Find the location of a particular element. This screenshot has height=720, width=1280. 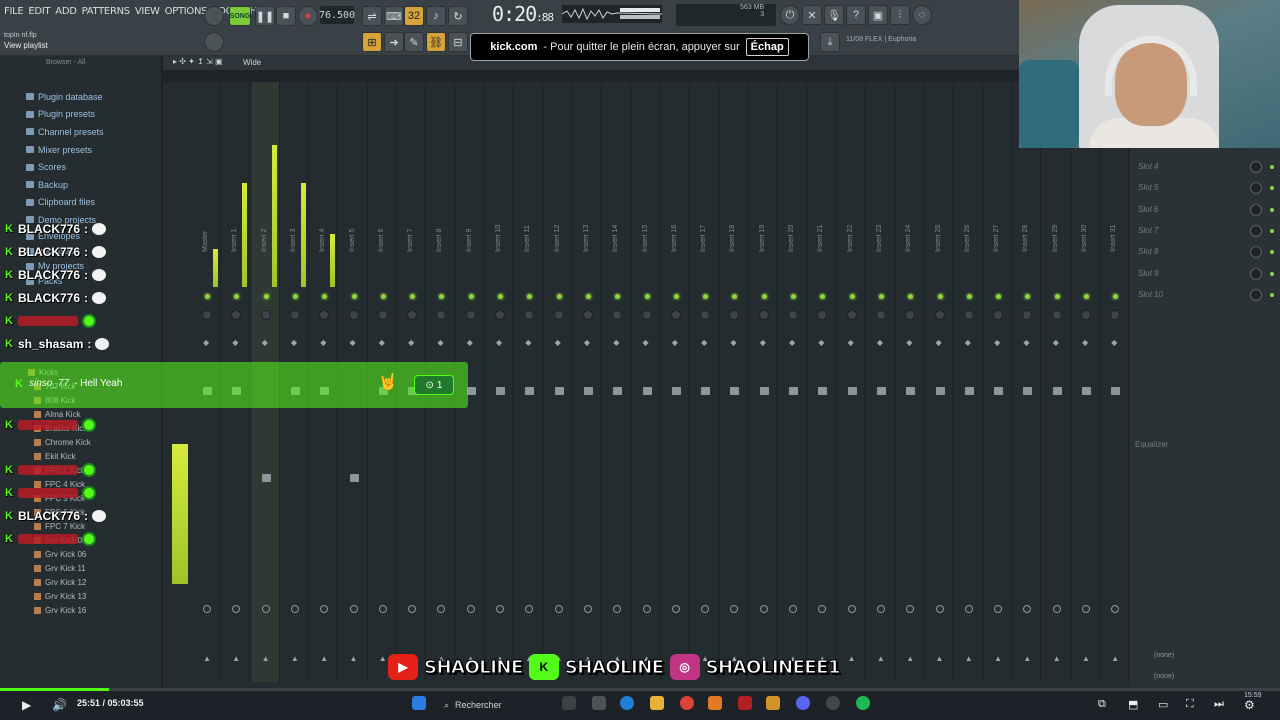

song-mode-button: SONG is located at coordinates (240, 16).